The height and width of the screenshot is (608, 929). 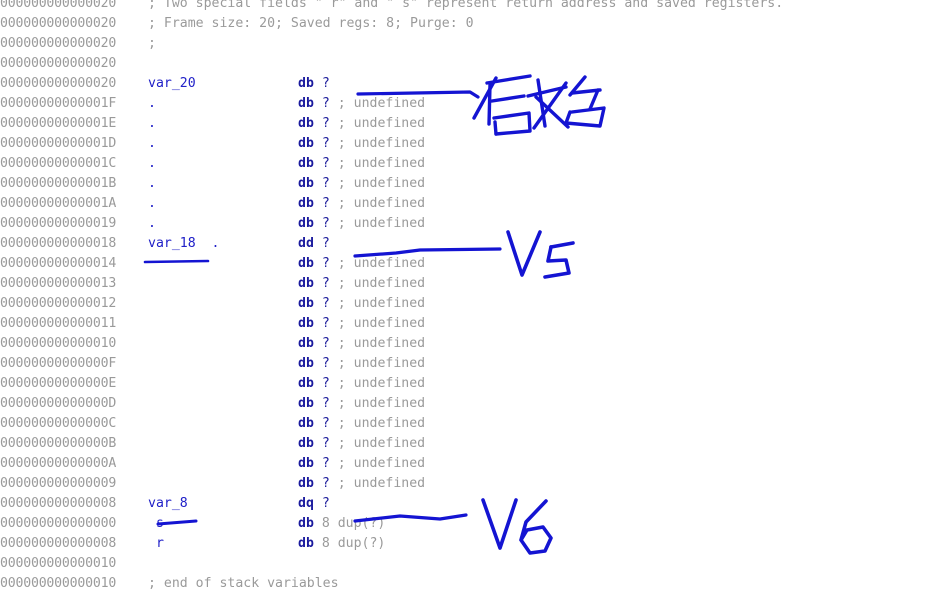 What do you see at coordinates (223, 84) in the screenshot?
I see `line-variable-name: var_20` at bounding box center [223, 84].